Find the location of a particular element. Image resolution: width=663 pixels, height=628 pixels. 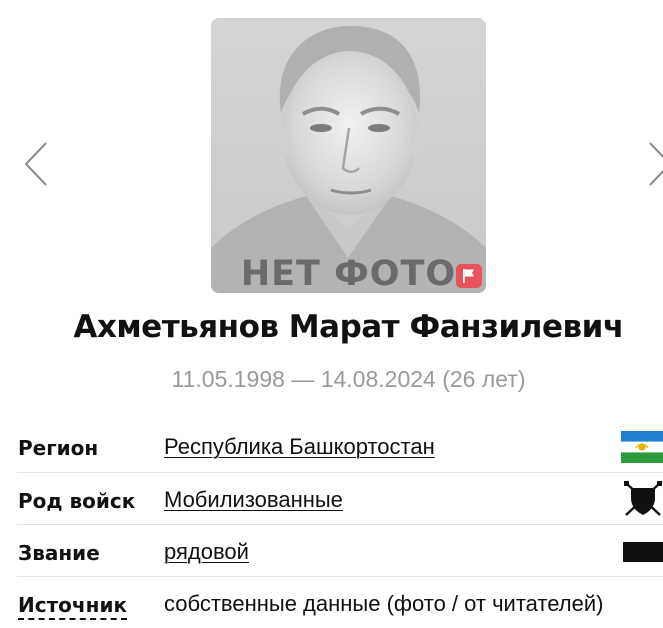

region-label: Регион is located at coordinates (58, 448).